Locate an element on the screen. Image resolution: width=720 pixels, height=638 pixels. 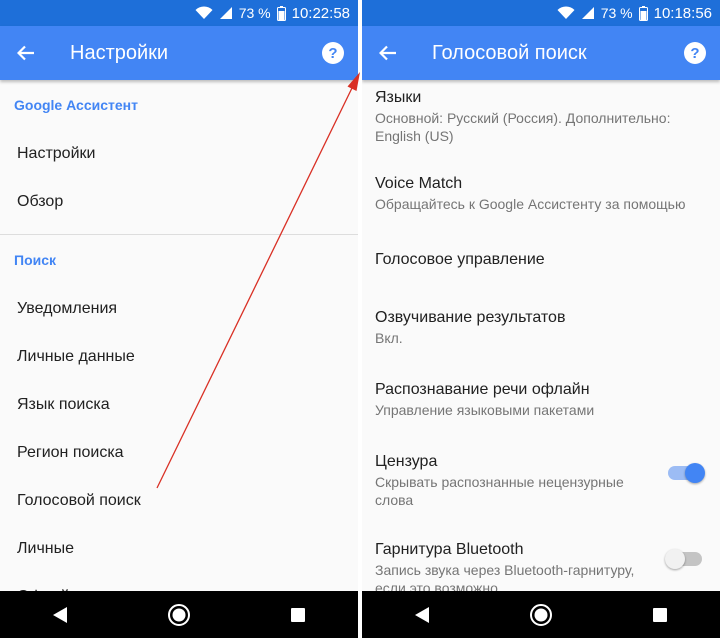
setting-subtitle: Вкл. is located at coordinates (389, 338).